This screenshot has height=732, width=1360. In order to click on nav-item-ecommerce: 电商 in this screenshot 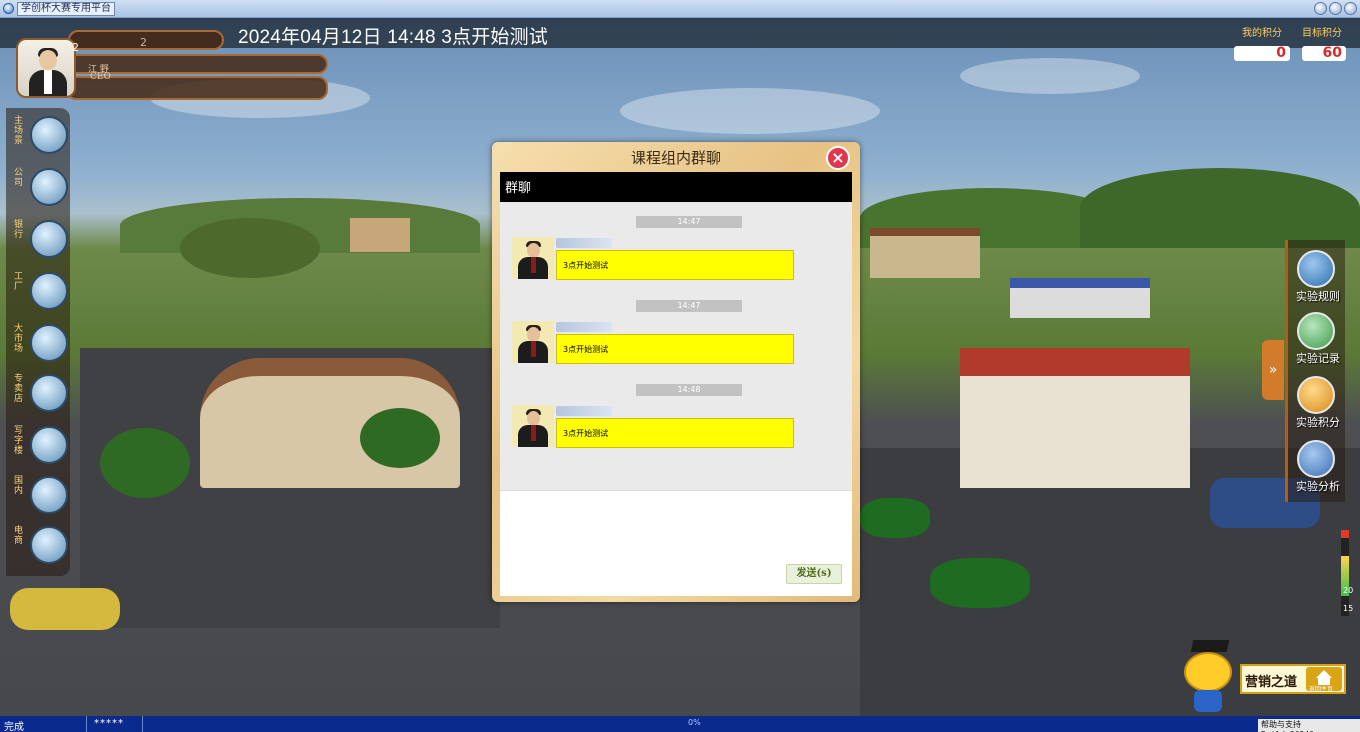, I will do `click(42, 548)`.